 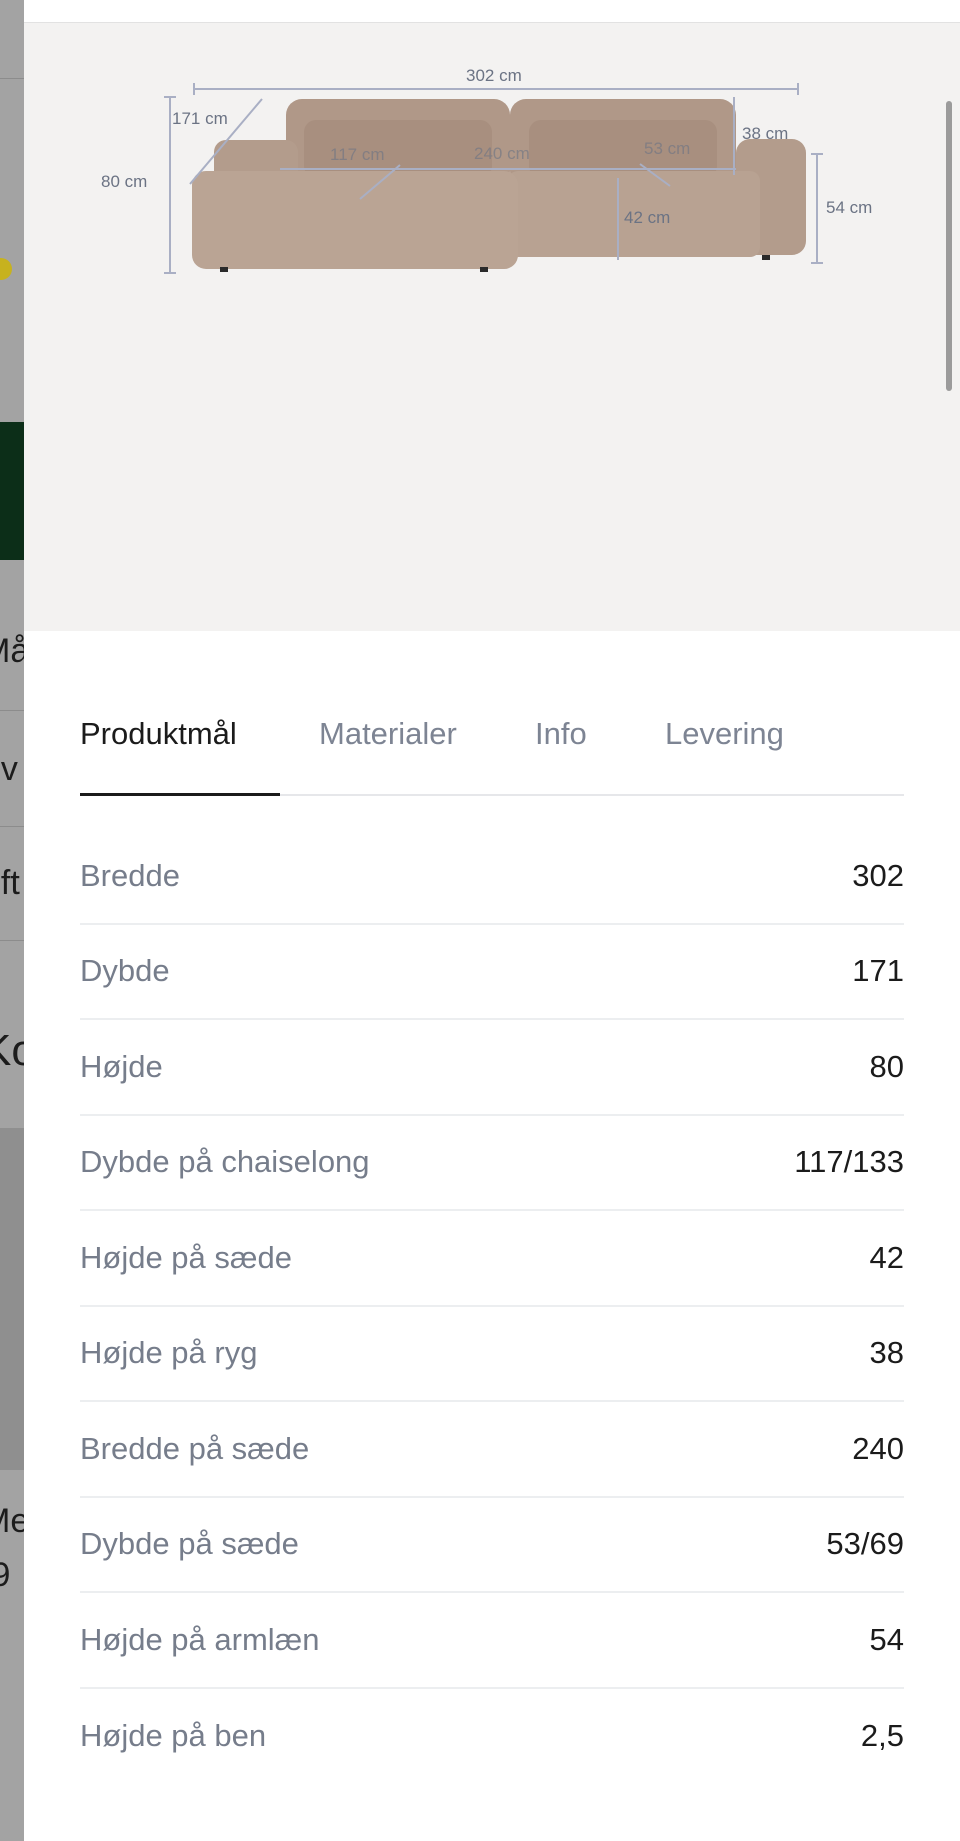 What do you see at coordinates (12, 1299) in the screenshot?
I see `bg-product-image` at bounding box center [12, 1299].